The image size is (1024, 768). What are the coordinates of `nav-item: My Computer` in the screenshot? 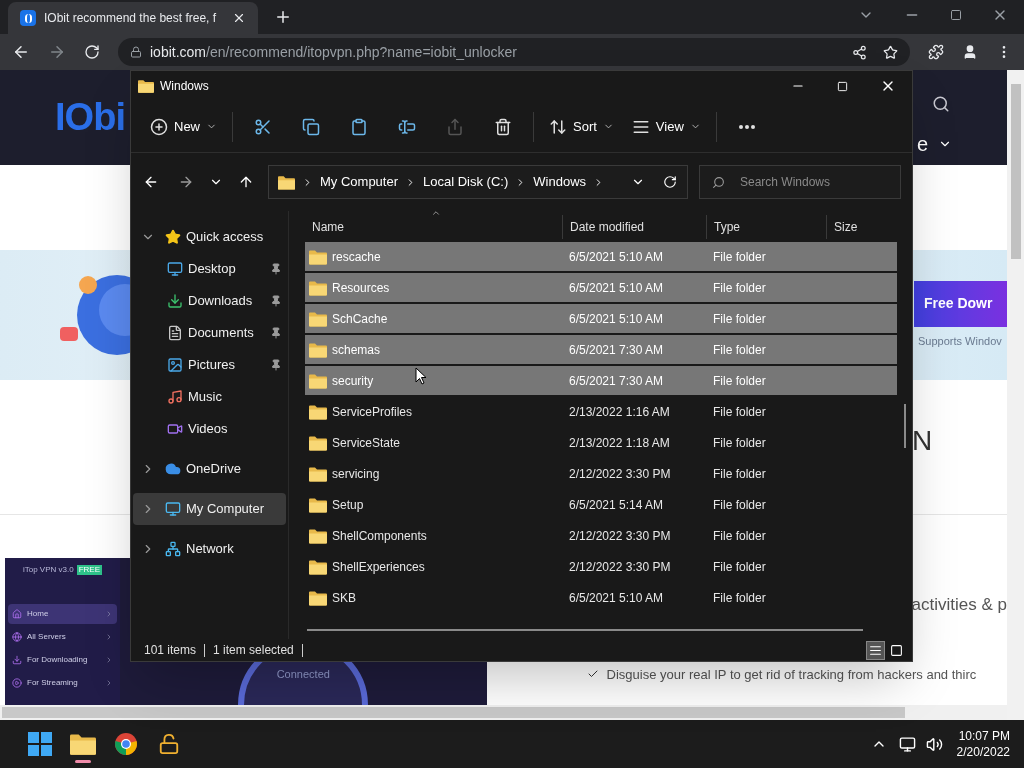 It's located at (209, 509).